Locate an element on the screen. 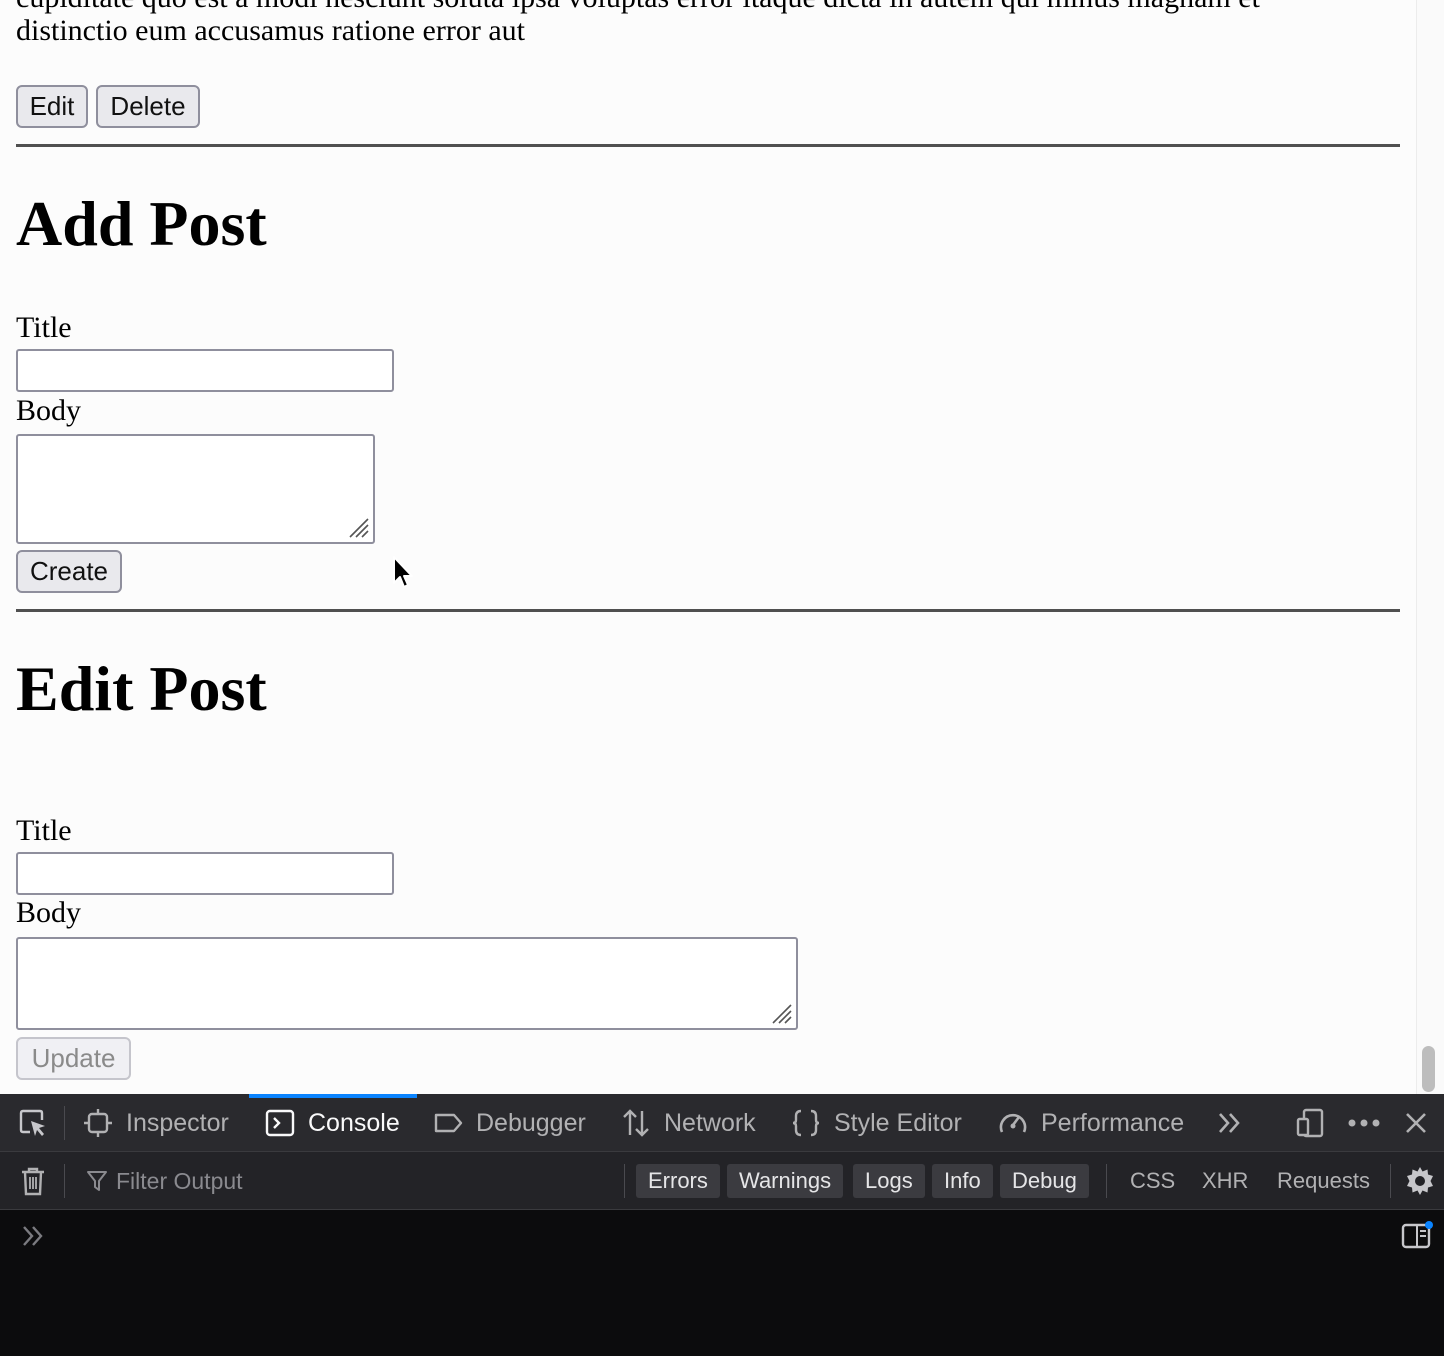 The image size is (1444, 1356). close-devtools-button is located at coordinates (1416, 1123).